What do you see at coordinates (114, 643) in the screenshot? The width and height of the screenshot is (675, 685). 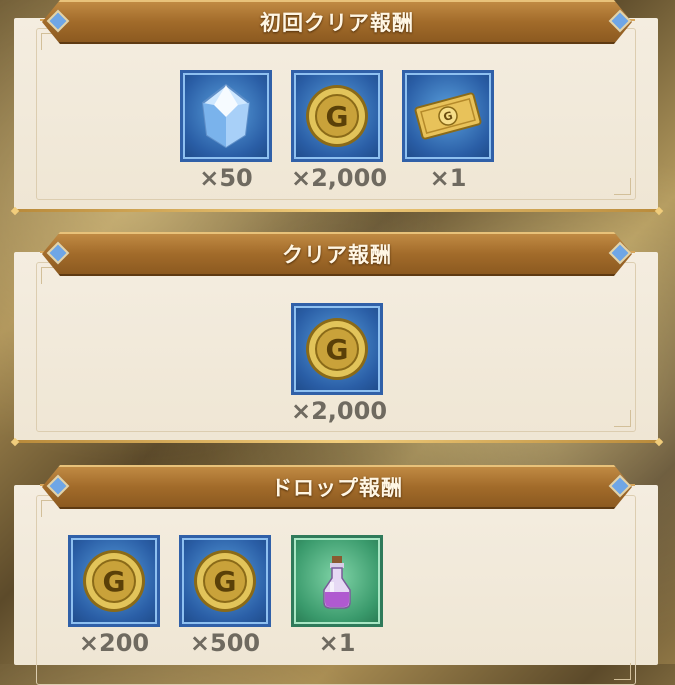 I see `reward-quantity: ×200` at bounding box center [114, 643].